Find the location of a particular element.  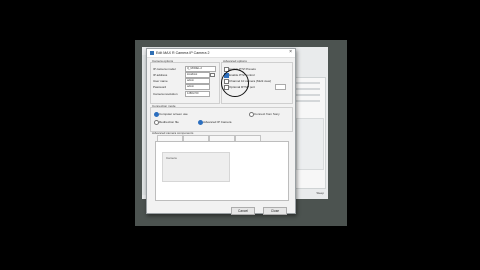

rtsp-port-input is located at coordinates (280, 87).